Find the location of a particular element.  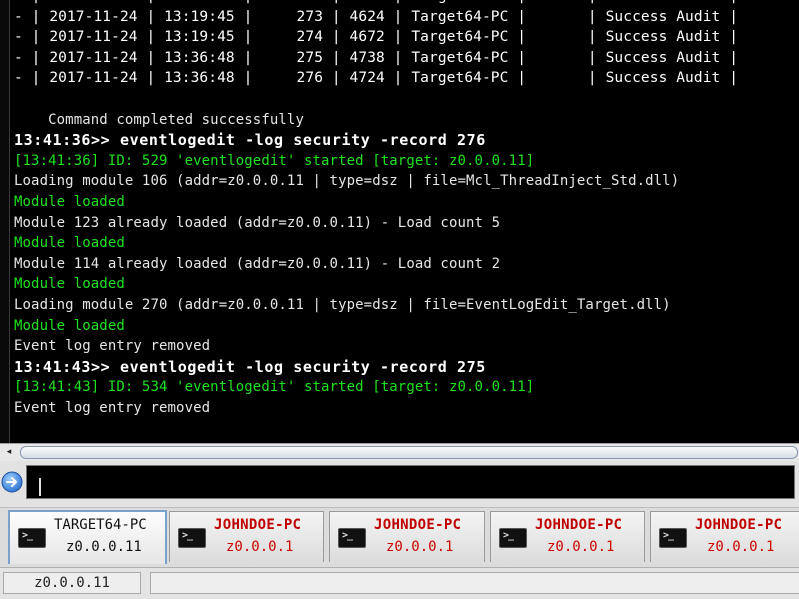

tab-target-2: JOHNDOE-PC z0.0.0.1 is located at coordinates (407, 536).